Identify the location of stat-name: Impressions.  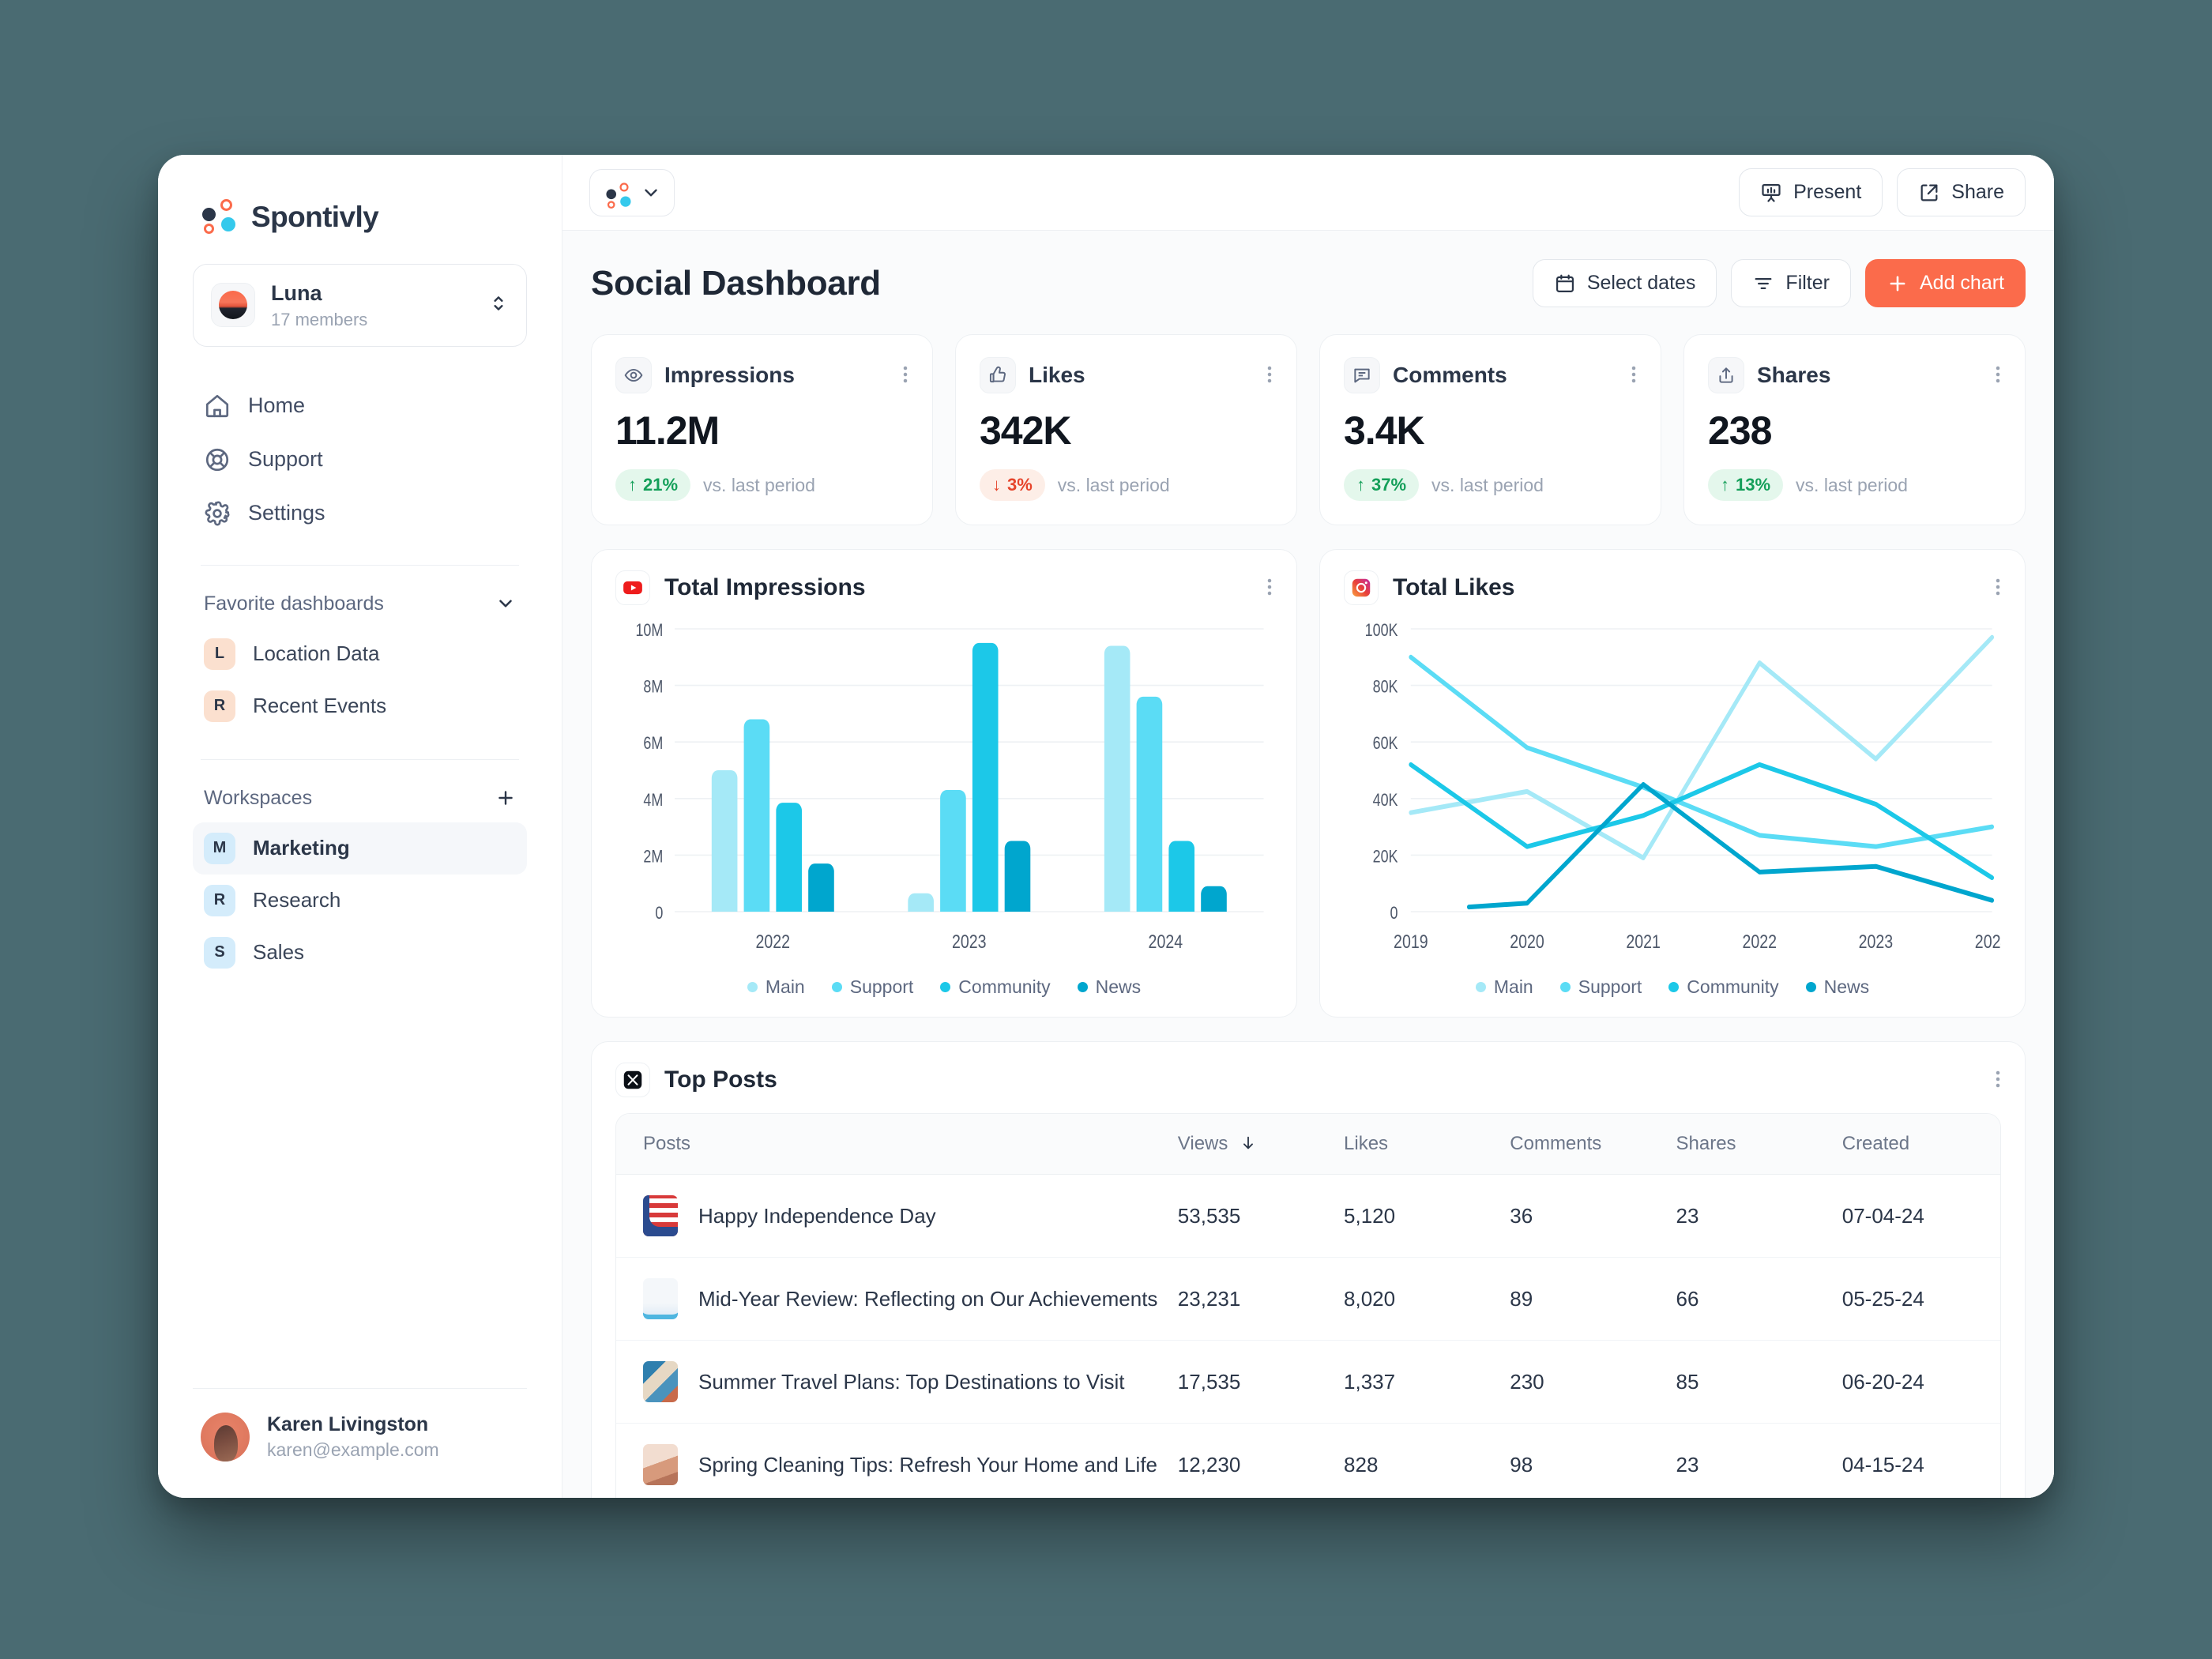
(730, 375).